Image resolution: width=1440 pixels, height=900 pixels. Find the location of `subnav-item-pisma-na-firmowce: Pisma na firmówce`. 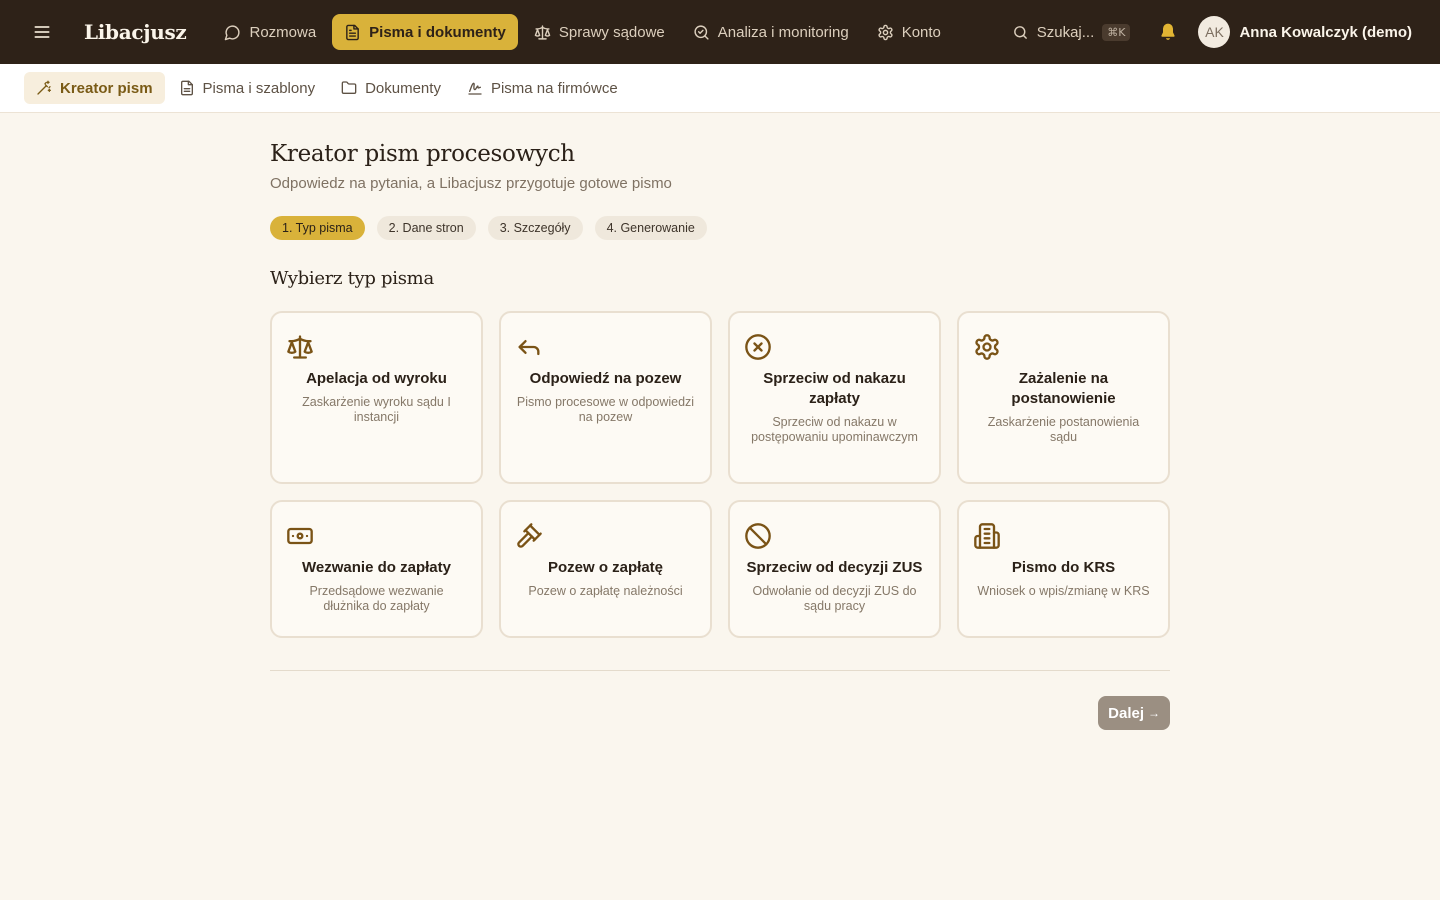

subnav-item-pisma-na-firmowce: Pisma na firmówce is located at coordinates (542, 88).